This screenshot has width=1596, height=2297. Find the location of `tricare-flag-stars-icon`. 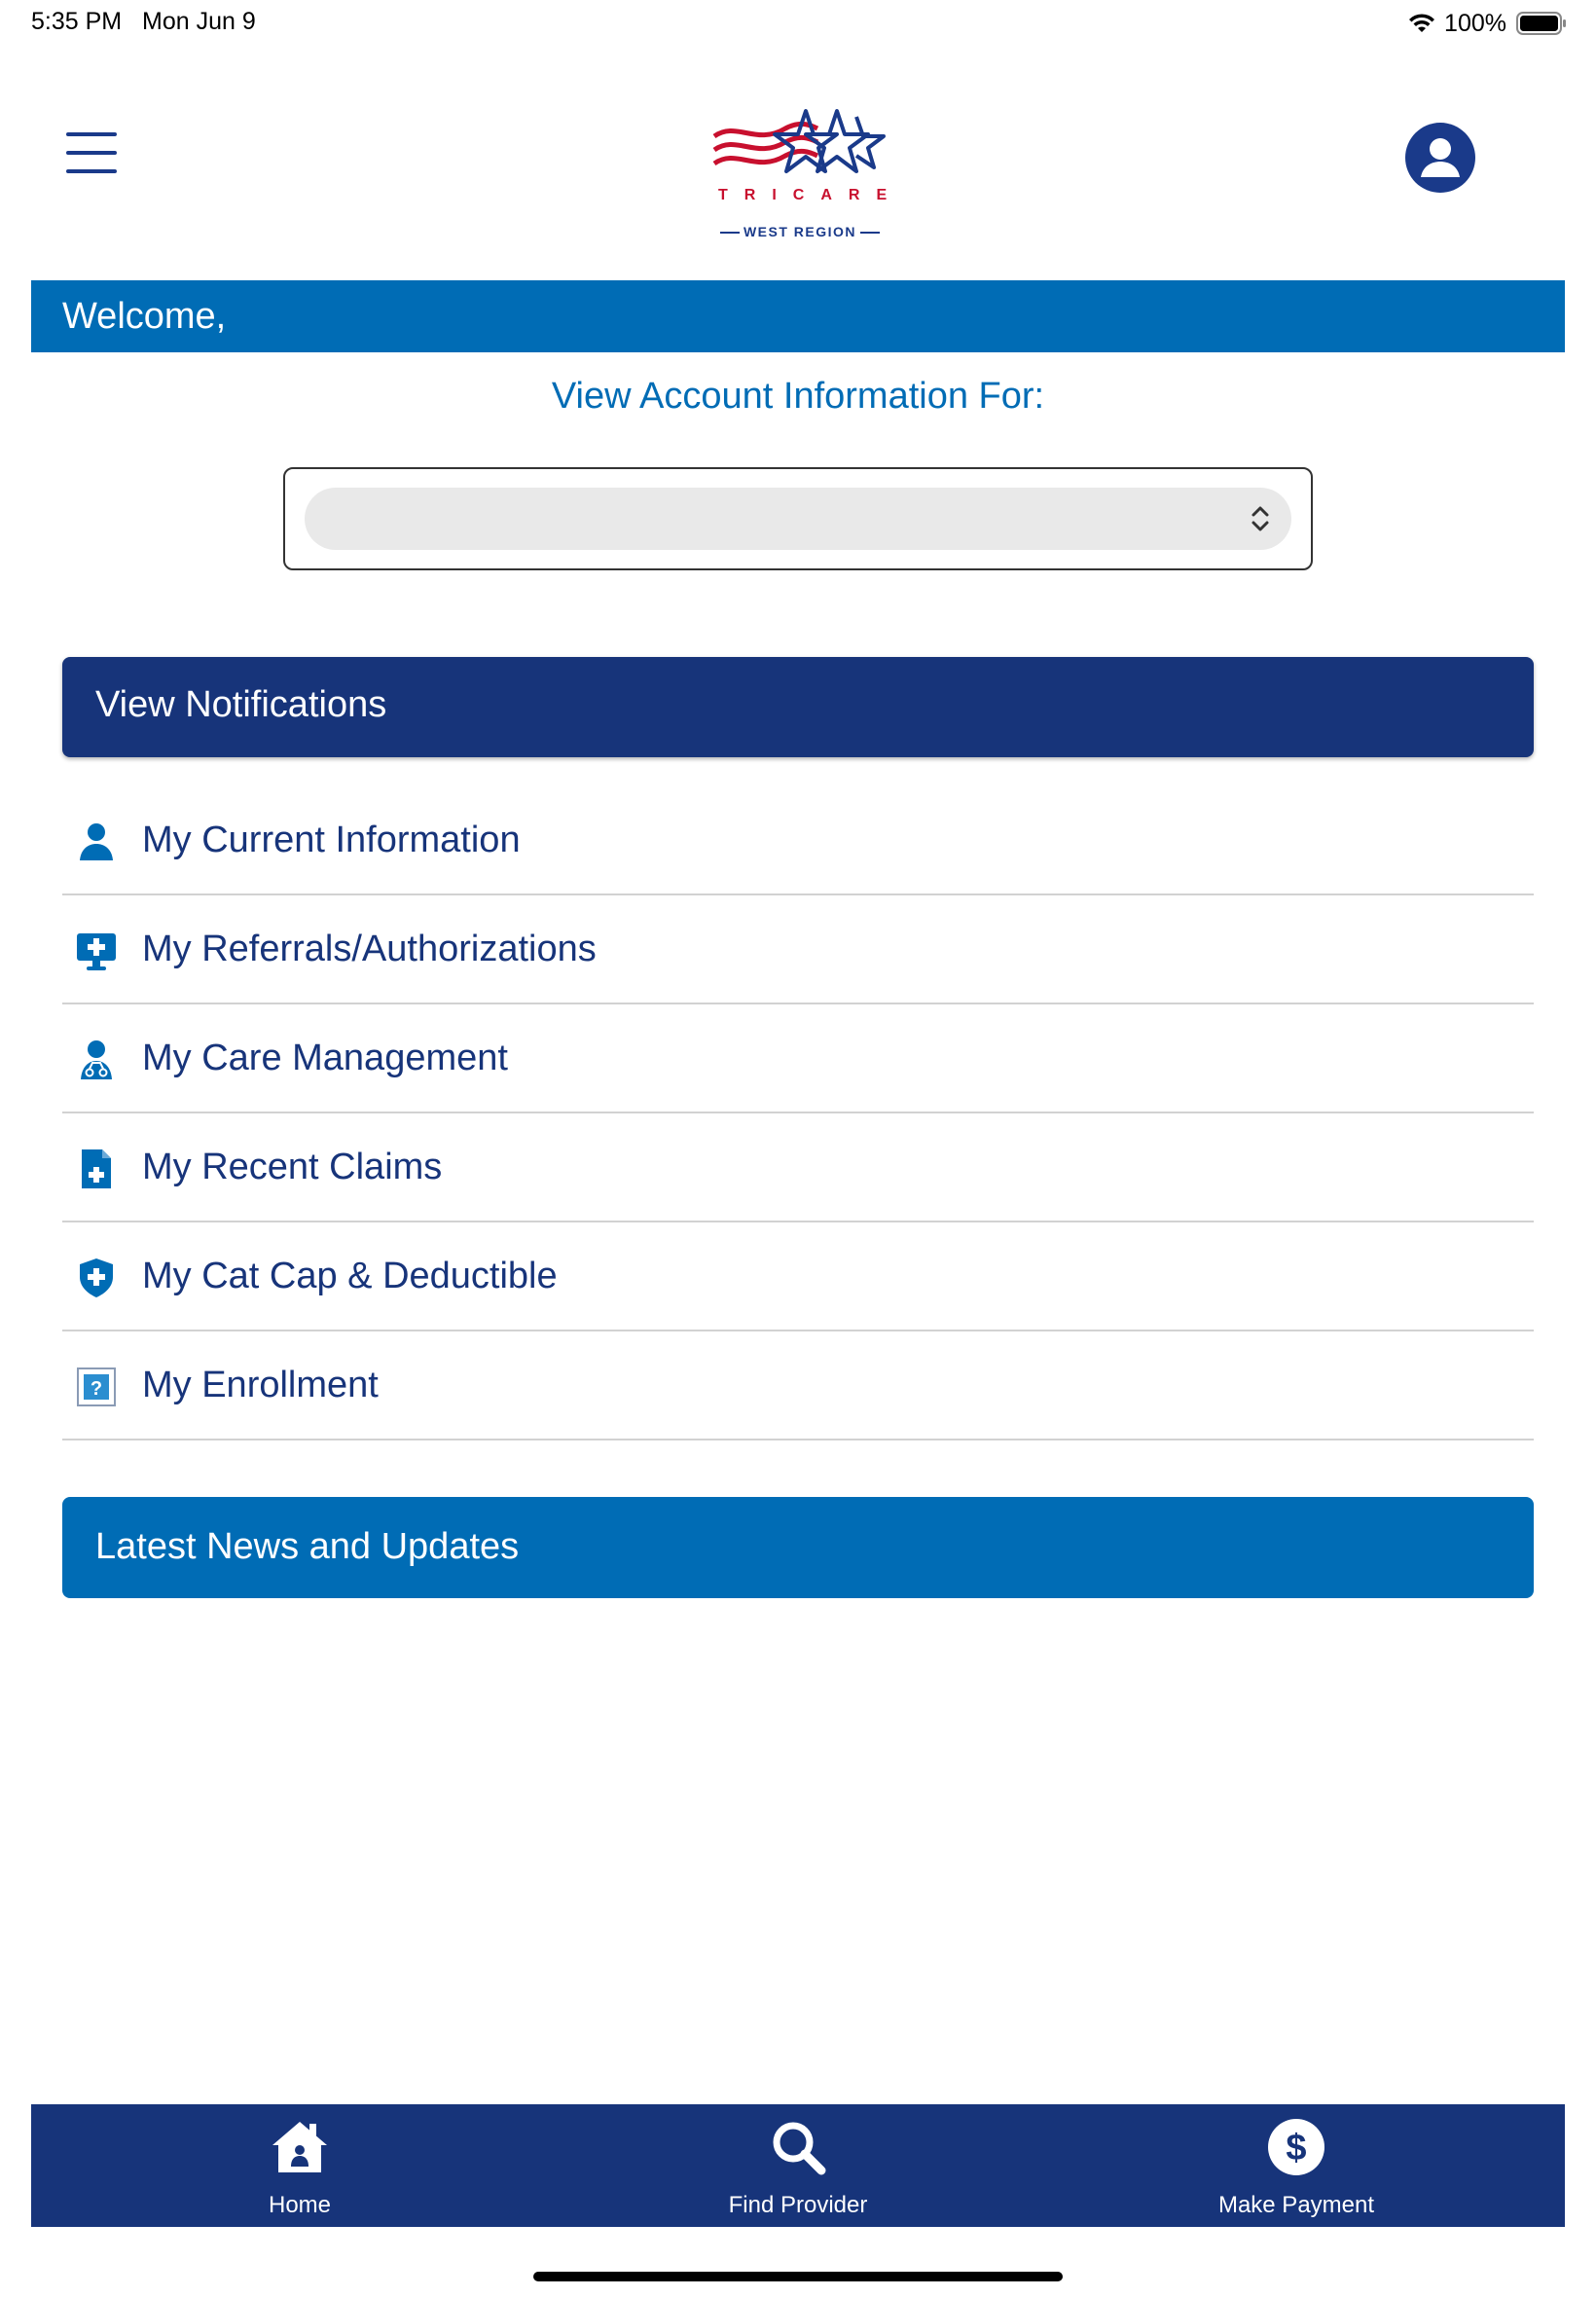

tricare-flag-stars-icon is located at coordinates (799, 141).